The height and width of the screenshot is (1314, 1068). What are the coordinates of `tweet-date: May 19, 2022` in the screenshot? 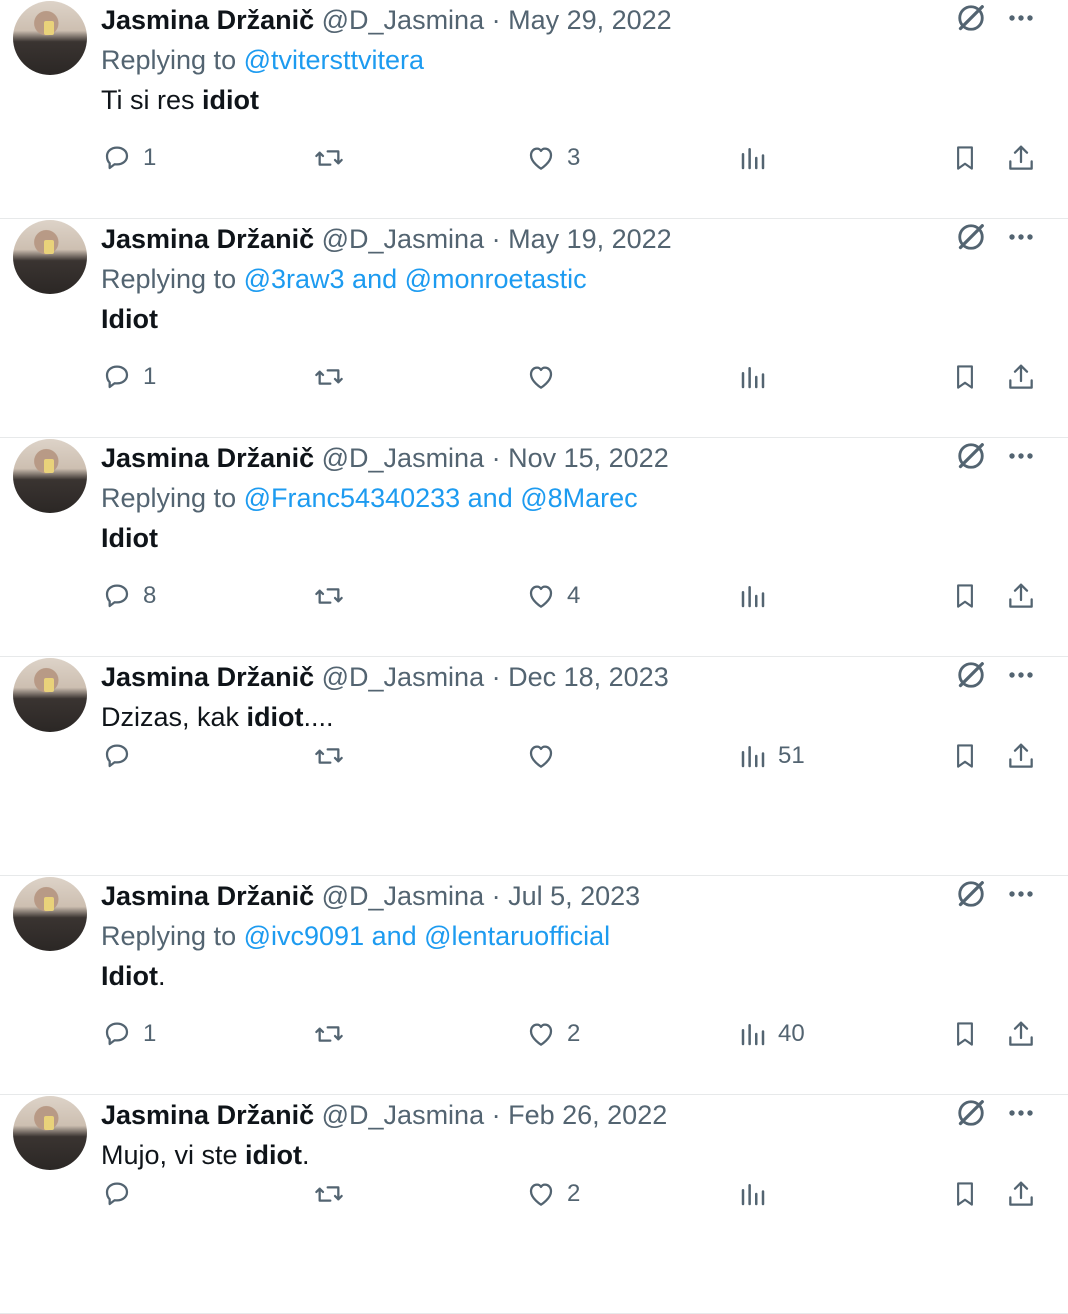 It's located at (590, 239).